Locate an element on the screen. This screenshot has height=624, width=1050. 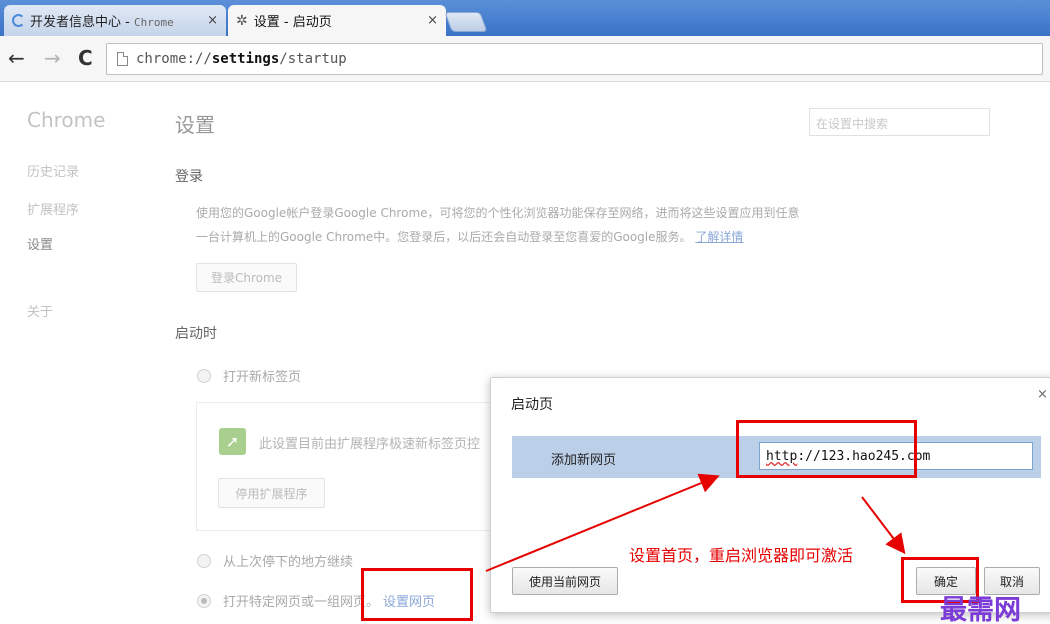
page-title: 设置 is located at coordinates (195, 125).